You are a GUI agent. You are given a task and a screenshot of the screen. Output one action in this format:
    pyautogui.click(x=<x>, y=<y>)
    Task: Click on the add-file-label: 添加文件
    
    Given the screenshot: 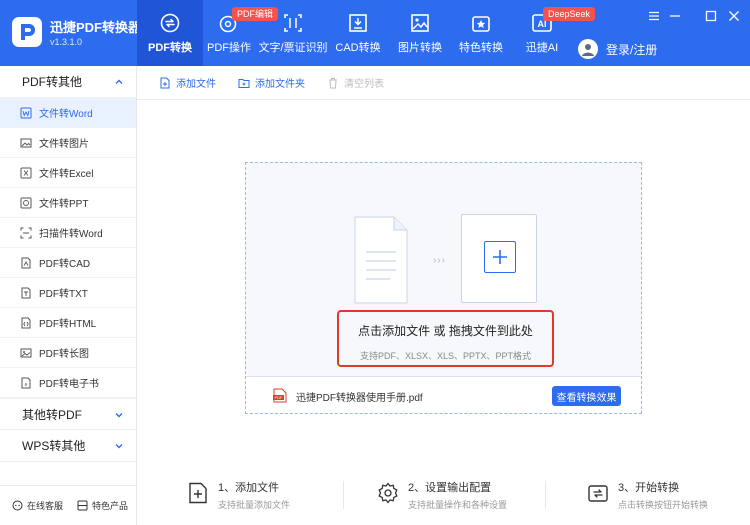 What is the action you would take?
    pyautogui.click(x=196, y=84)
    